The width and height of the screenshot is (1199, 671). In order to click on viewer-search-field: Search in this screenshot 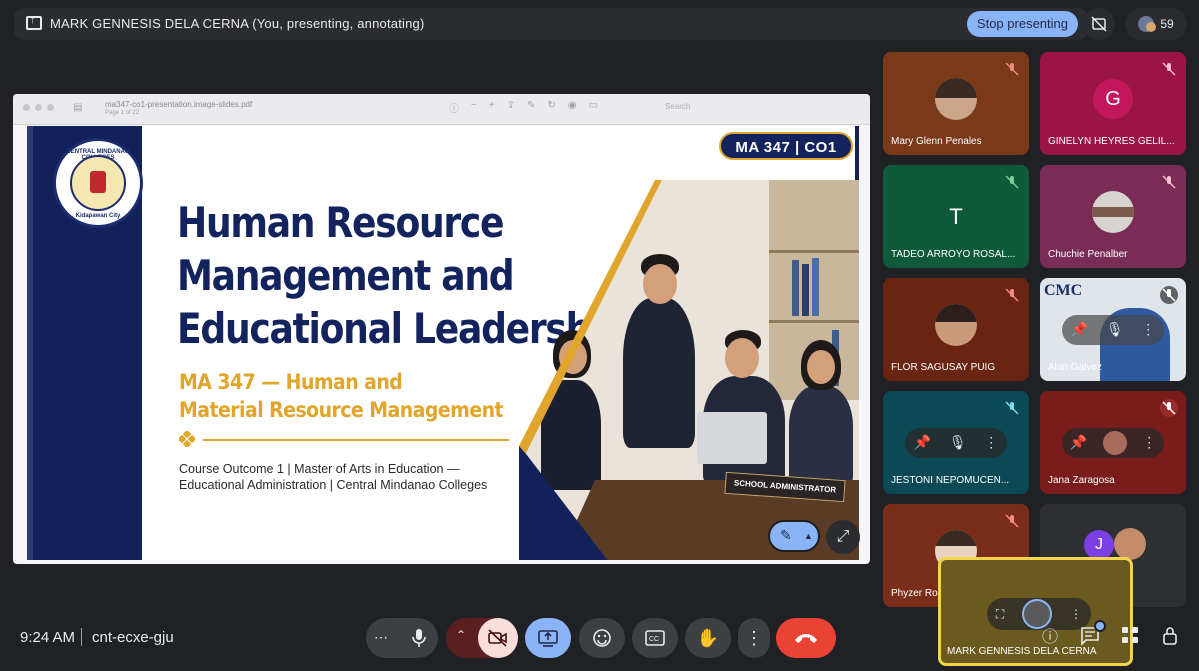, I will do `click(677, 106)`.